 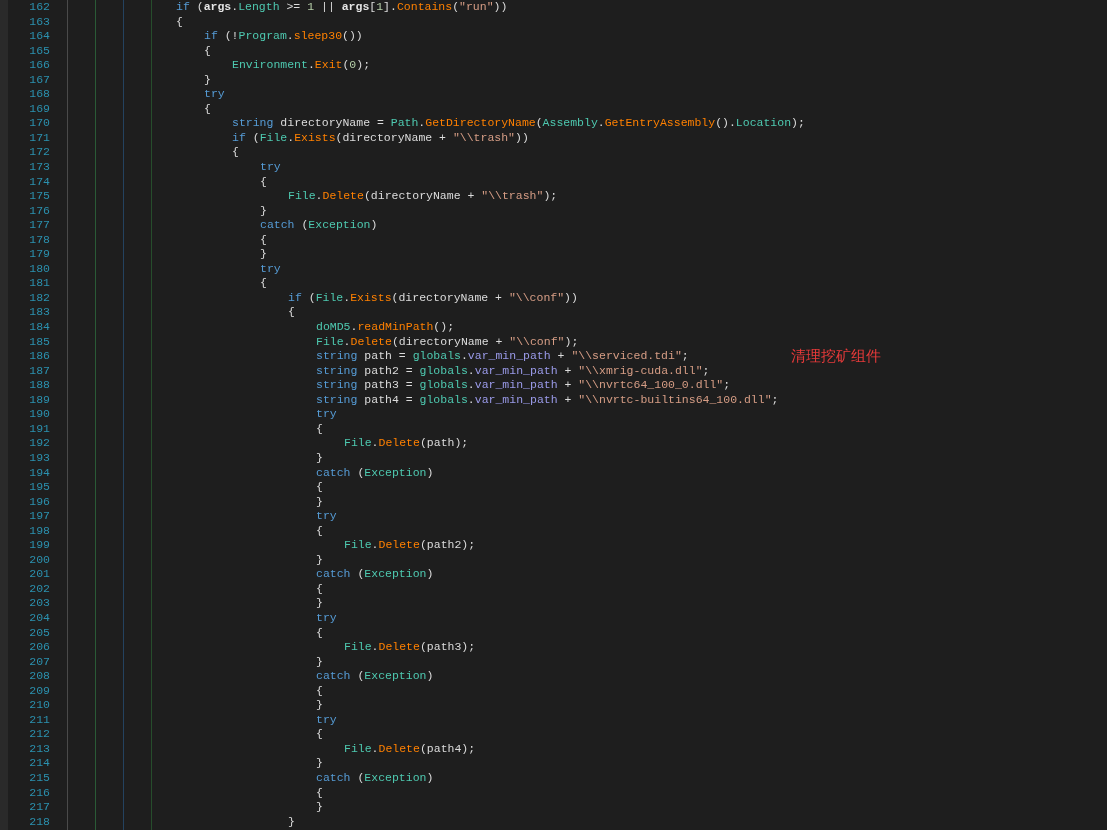 What do you see at coordinates (410, 647) in the screenshot?
I see `code-line: File.Delete(path3);` at bounding box center [410, 647].